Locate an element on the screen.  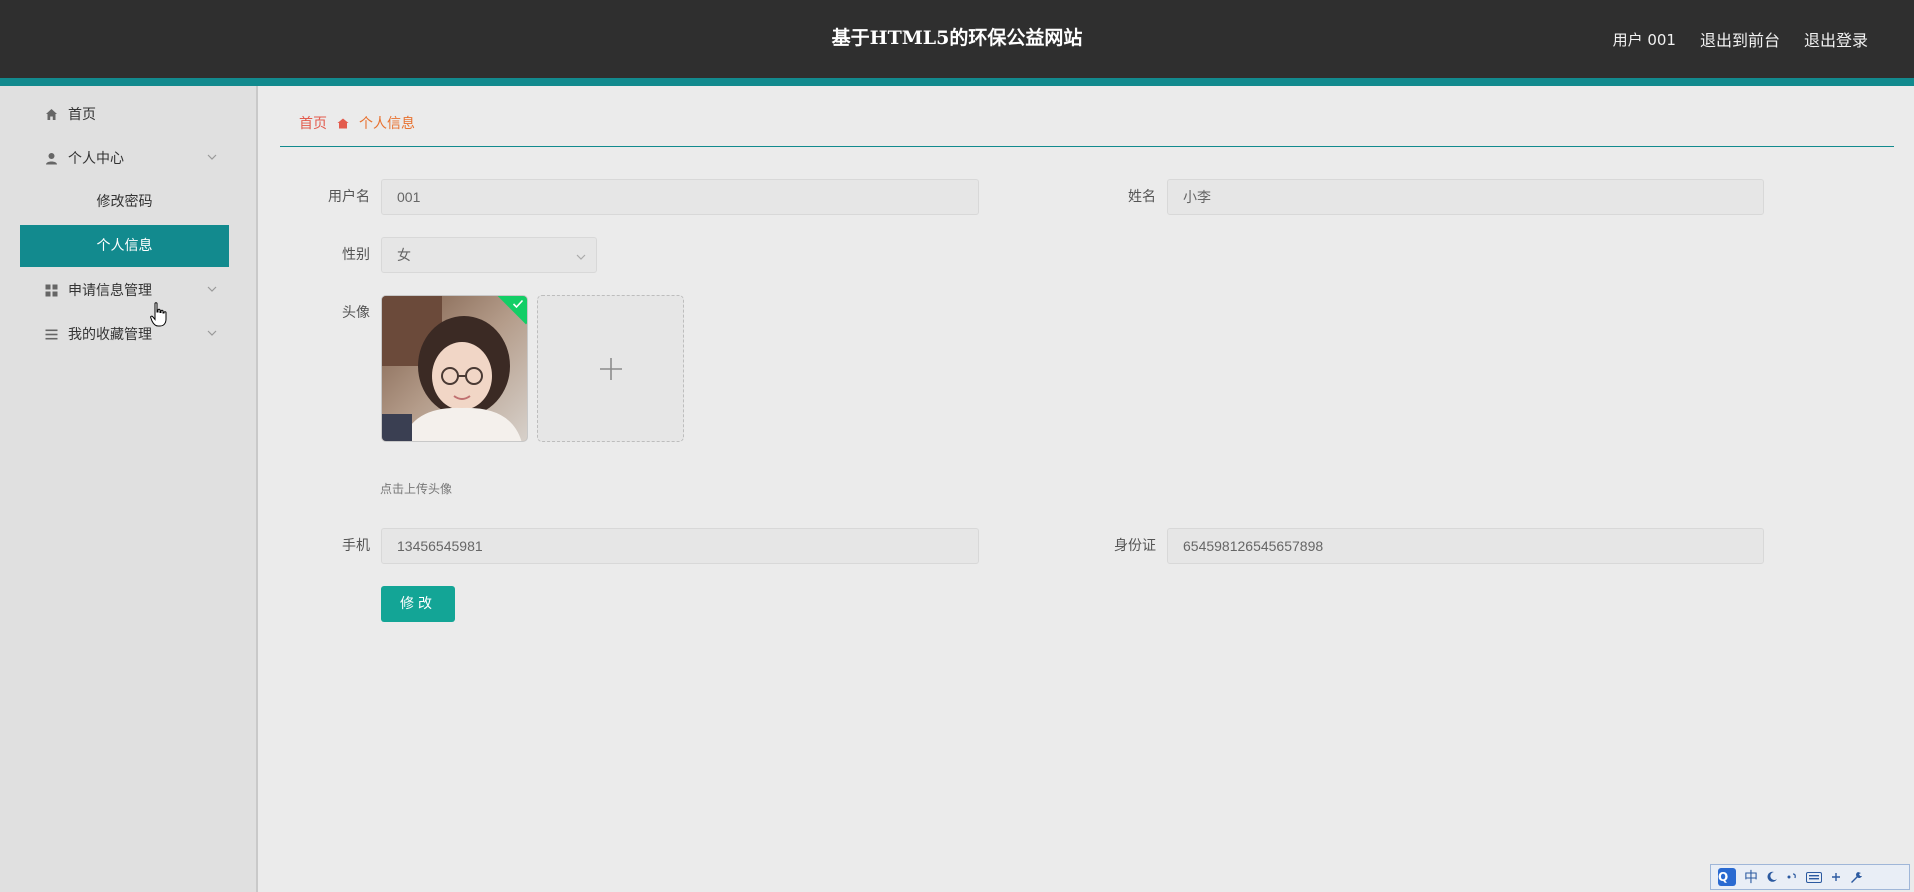
sidebar-item-label: 我的收藏管理 is located at coordinates (110, 335).